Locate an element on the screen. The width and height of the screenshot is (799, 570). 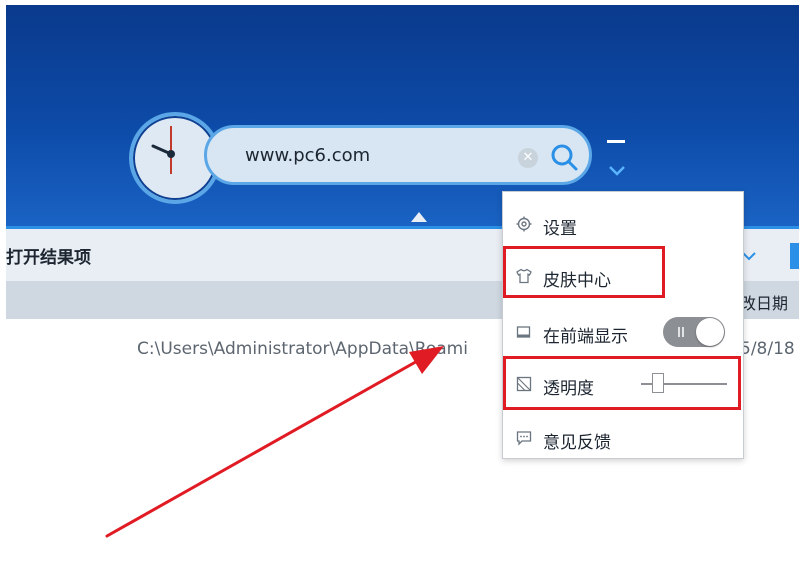
gear-icon is located at coordinates (524, 224).